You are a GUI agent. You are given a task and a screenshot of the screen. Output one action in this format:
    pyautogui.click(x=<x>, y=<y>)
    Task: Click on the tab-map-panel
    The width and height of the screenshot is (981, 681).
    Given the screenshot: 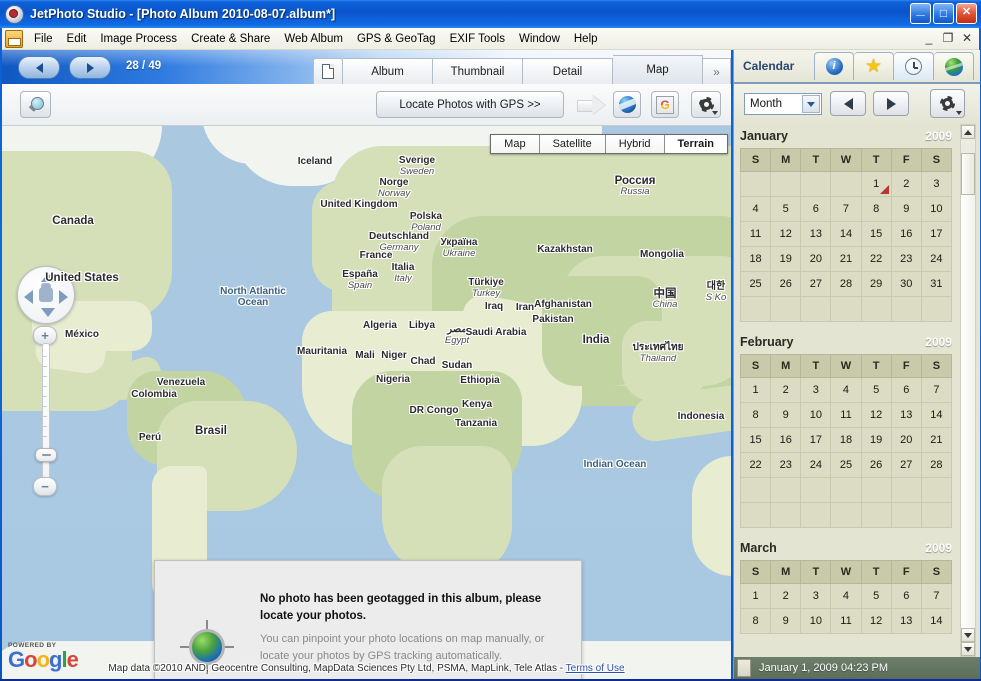 What is the action you would take?
    pyautogui.click(x=954, y=66)
    